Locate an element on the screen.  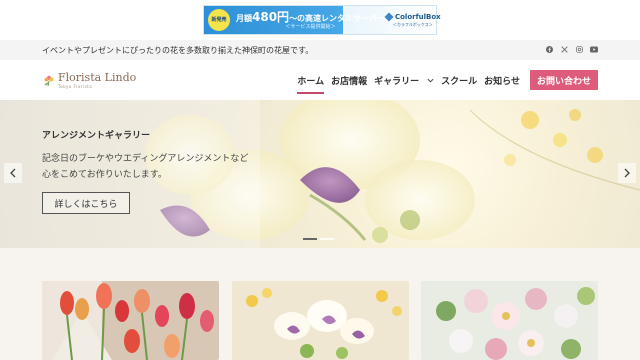
slider-prev-button is located at coordinates (13, 173).